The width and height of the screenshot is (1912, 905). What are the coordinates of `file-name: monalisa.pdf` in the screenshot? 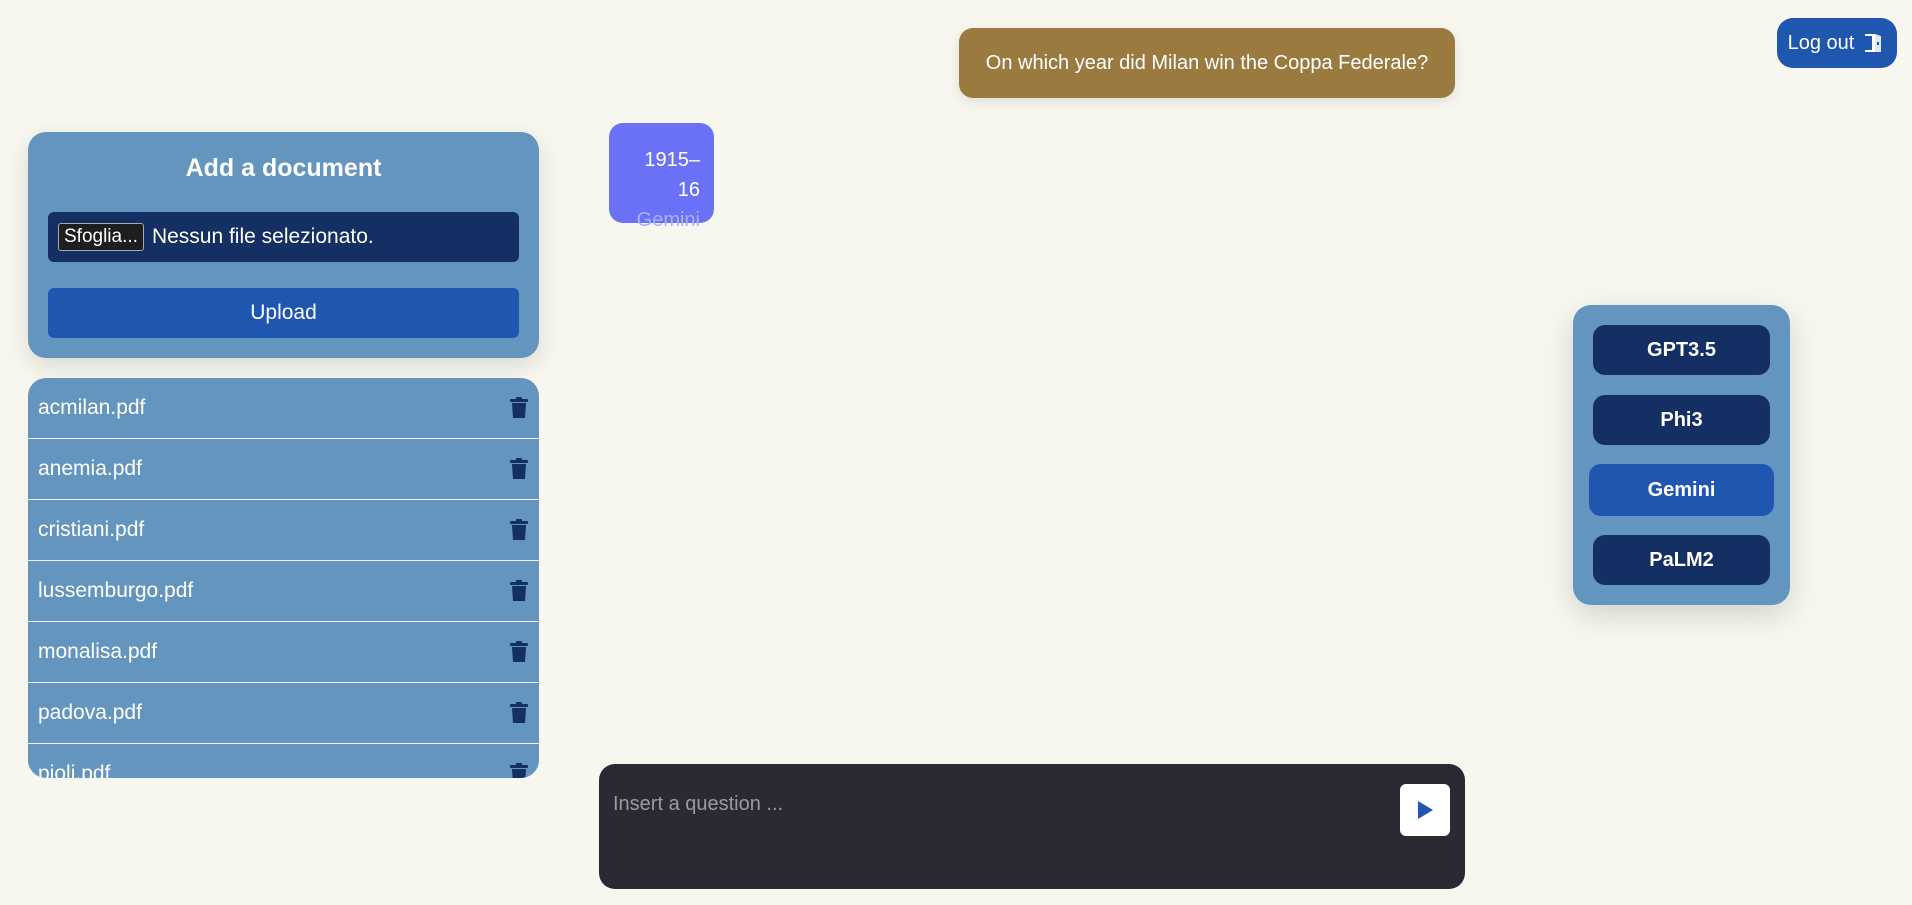 It's located at (98, 651).